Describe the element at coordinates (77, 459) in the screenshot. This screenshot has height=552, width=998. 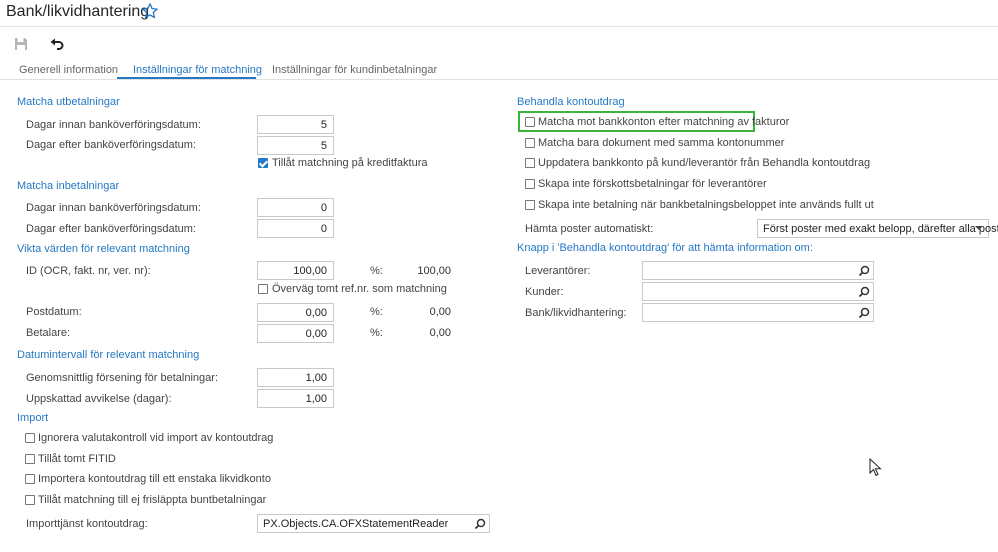
I see `import-option-label: Tillåt tomt FITID` at that location.